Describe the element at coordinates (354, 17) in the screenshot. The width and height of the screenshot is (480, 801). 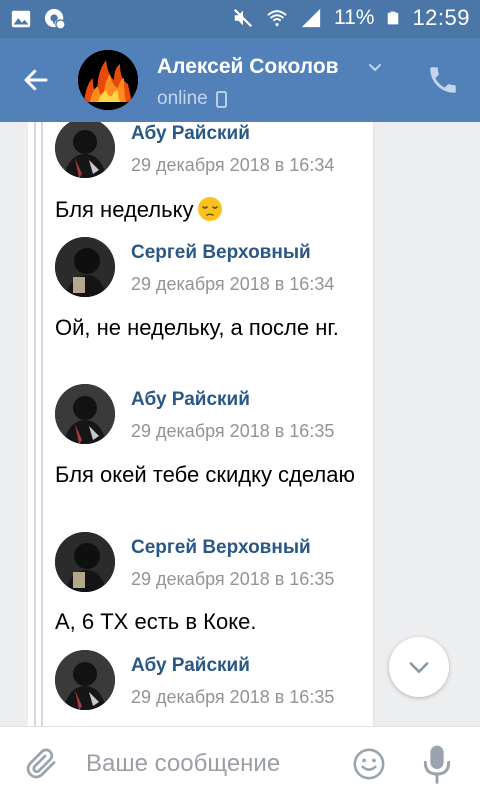
I see `battery-percent: 11%` at that location.